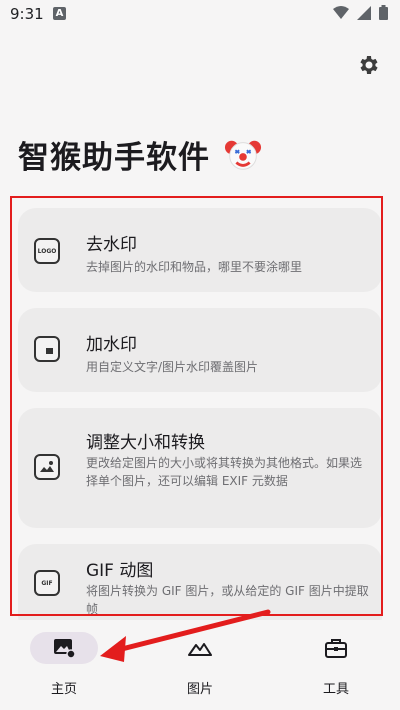 The width and height of the screenshot is (400, 710). I want to click on status-time: 9:31, so click(27, 14).